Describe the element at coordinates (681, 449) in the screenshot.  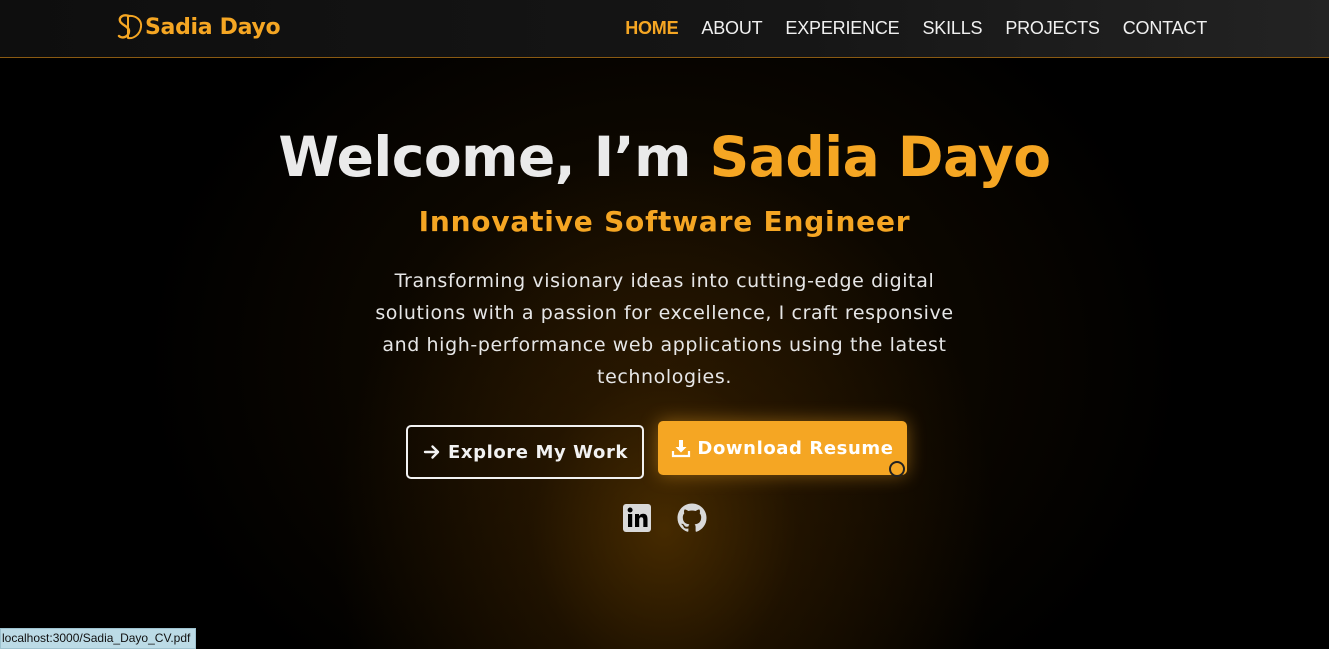
I see `download-icon` at that location.